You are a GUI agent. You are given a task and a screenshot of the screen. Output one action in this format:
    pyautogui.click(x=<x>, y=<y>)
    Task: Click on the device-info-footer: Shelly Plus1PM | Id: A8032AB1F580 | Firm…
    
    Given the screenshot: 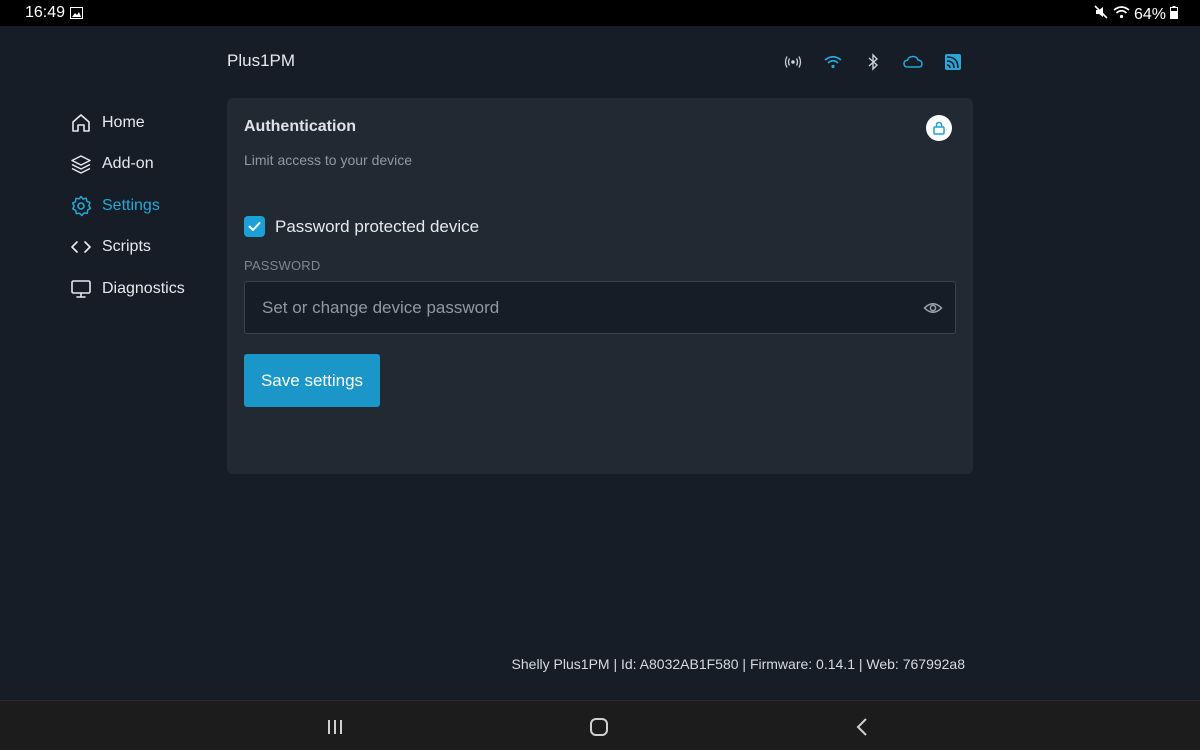 What is the action you would take?
    pyautogui.click(x=738, y=664)
    